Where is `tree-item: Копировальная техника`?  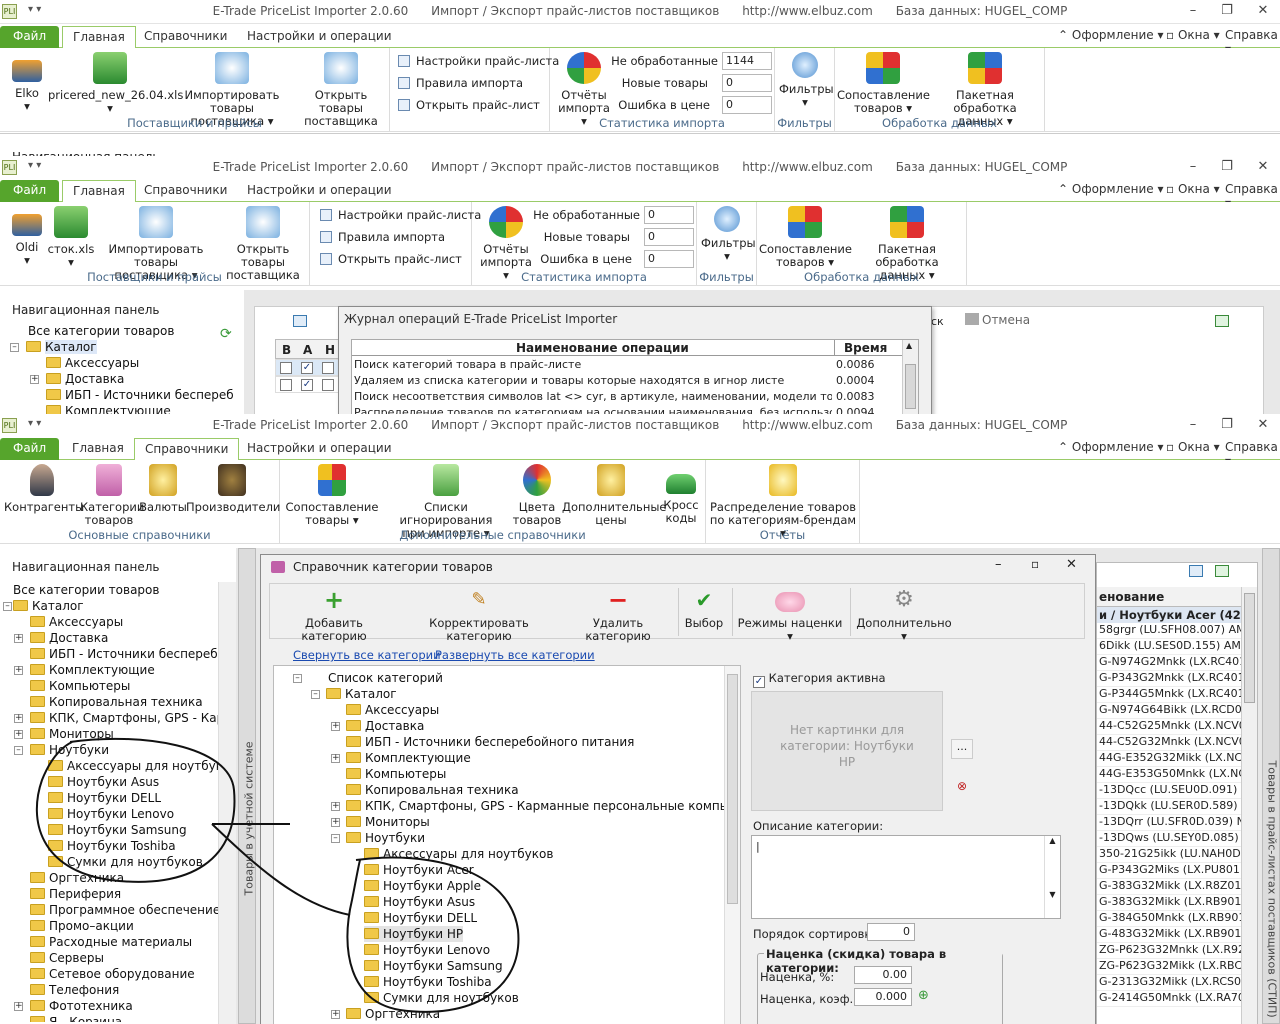
tree-item: Копировальная техника is located at coordinates (116, 702).